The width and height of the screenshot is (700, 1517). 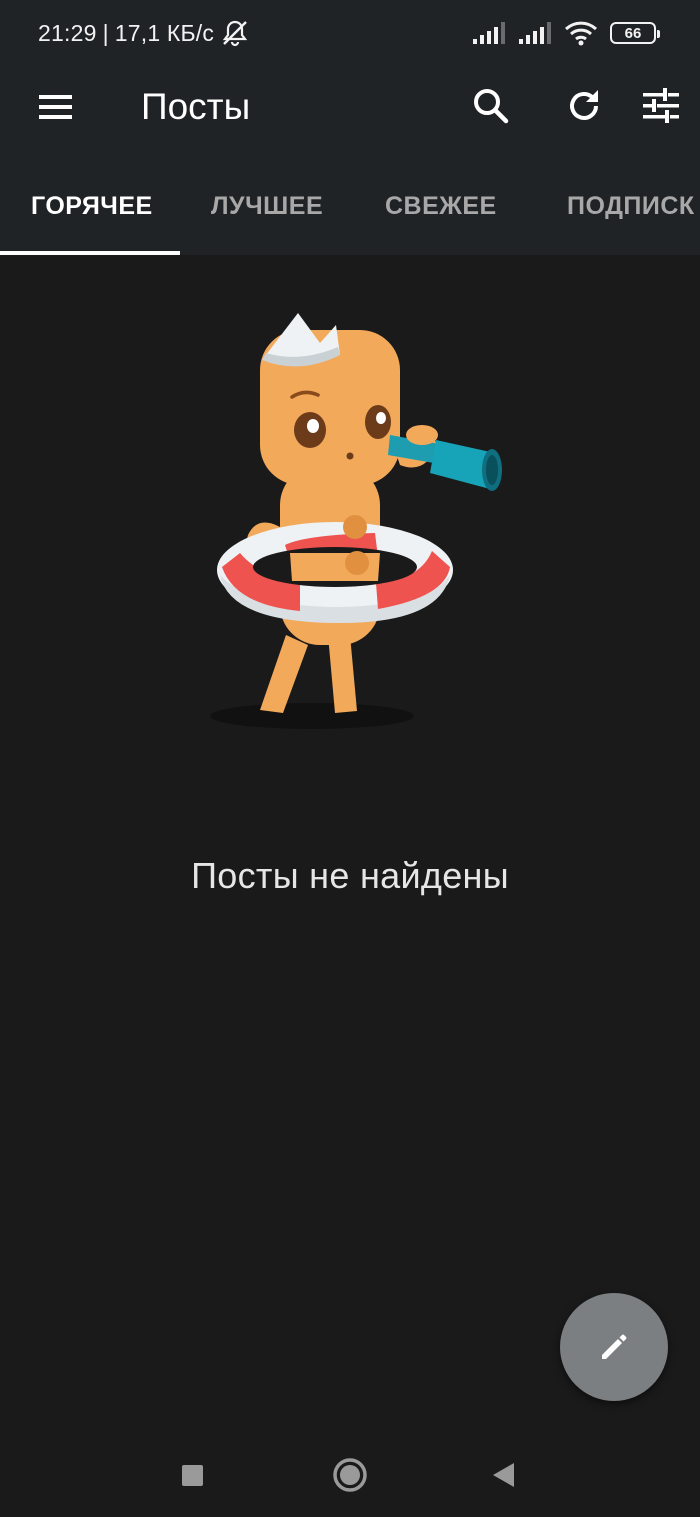 I want to click on search-button, so click(x=490, y=106).